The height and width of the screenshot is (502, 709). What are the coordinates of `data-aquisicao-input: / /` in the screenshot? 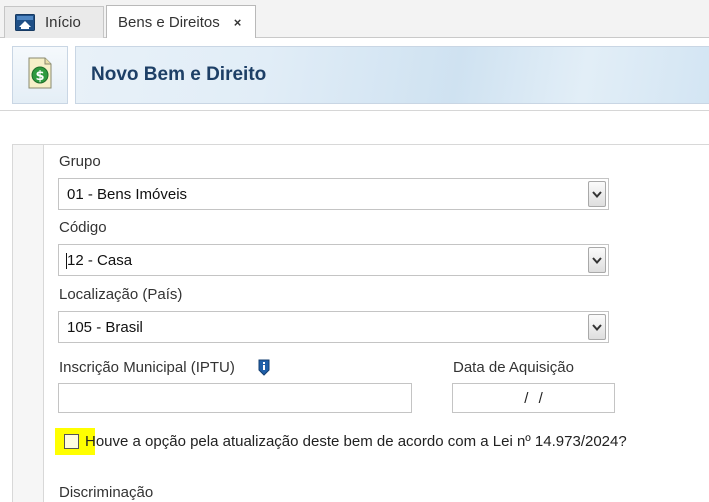 It's located at (533, 398).